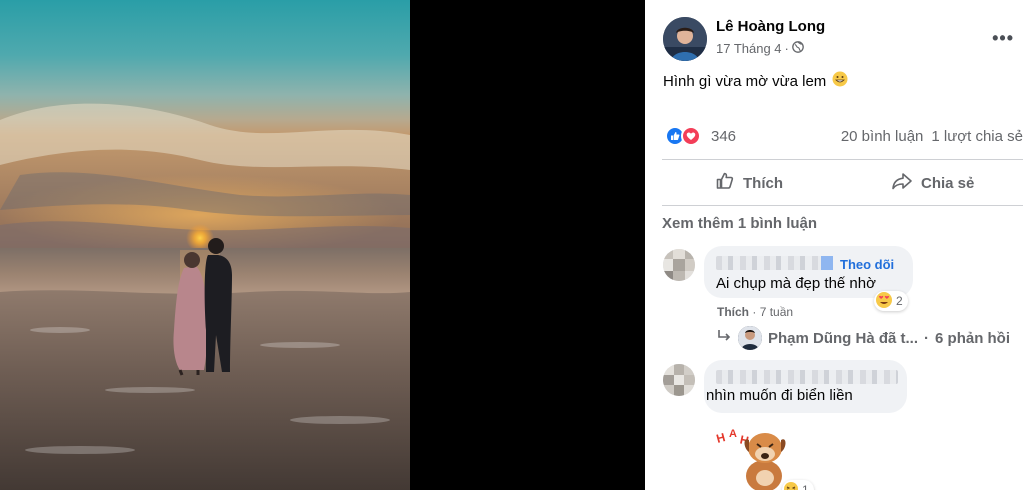 This screenshot has height=490, width=1028. Describe the element at coordinates (882, 136) in the screenshot. I see `comment-count: 20 bình luận` at that location.